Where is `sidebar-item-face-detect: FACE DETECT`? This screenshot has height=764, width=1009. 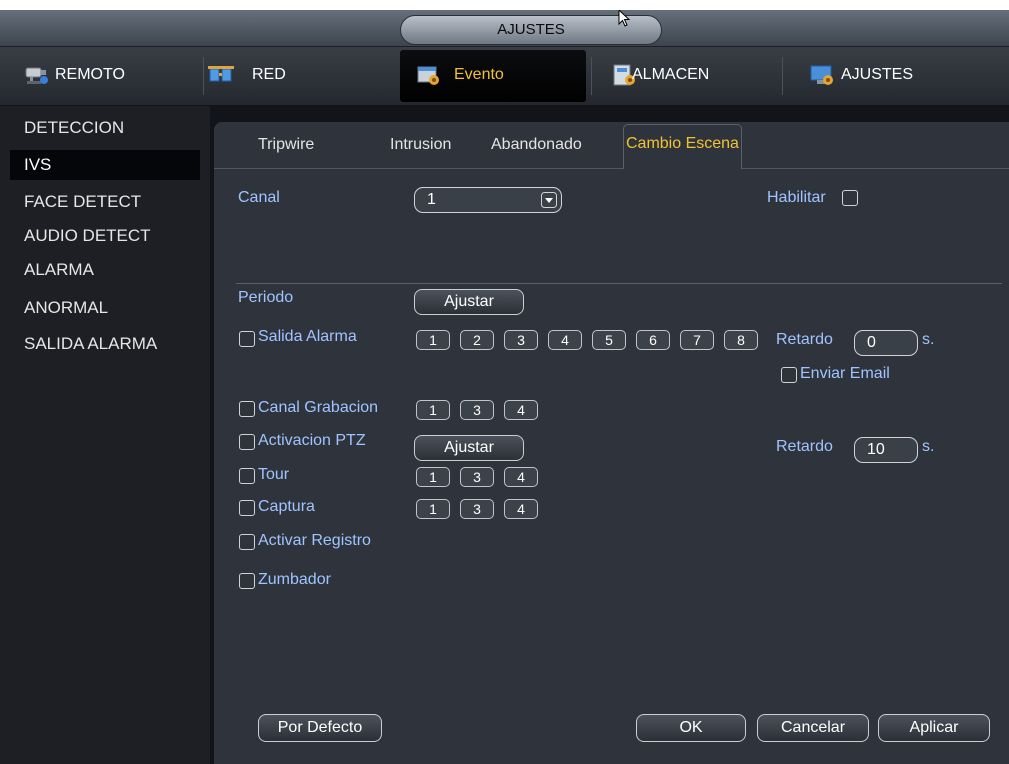
sidebar-item-face-detect: FACE DETECT is located at coordinates (114, 202).